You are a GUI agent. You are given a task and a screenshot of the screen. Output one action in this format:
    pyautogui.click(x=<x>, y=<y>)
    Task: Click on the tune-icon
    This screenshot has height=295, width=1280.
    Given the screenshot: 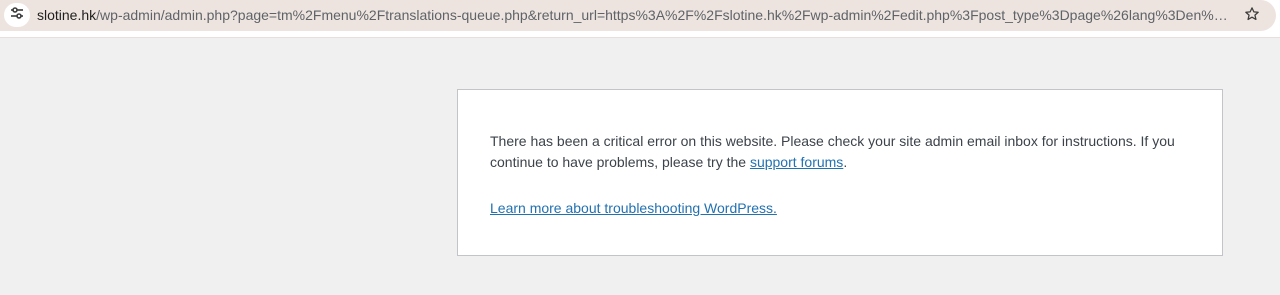 What is the action you would take?
    pyautogui.click(x=17, y=15)
    